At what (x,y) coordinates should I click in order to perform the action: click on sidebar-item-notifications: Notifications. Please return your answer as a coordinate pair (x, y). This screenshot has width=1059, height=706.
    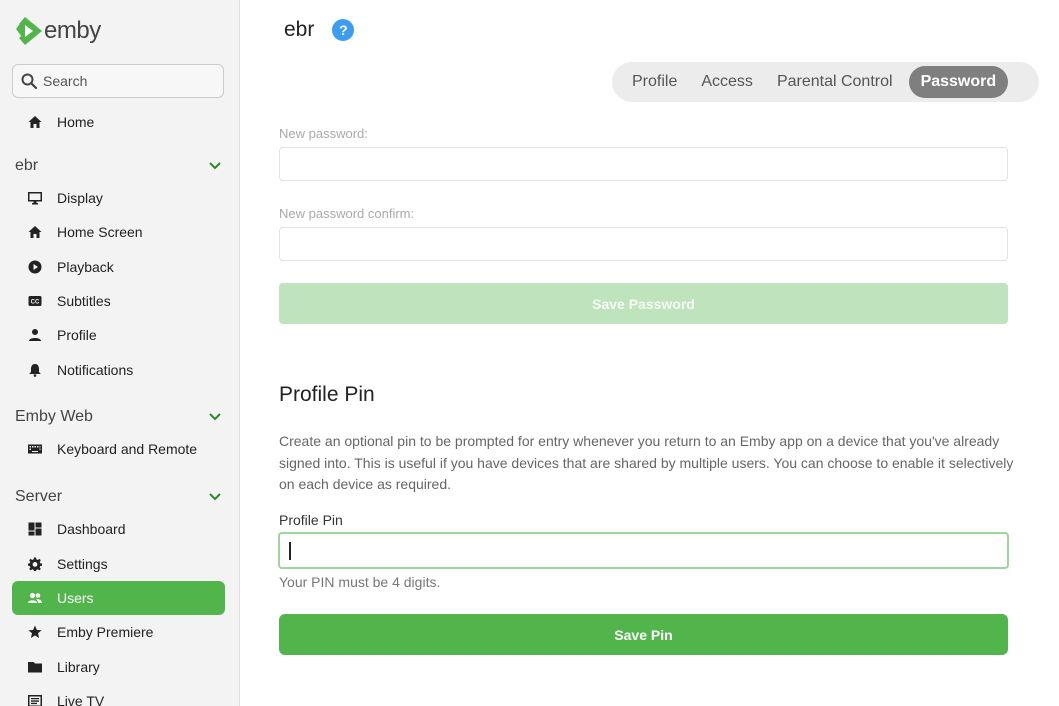
    Looking at the image, I should click on (118, 370).